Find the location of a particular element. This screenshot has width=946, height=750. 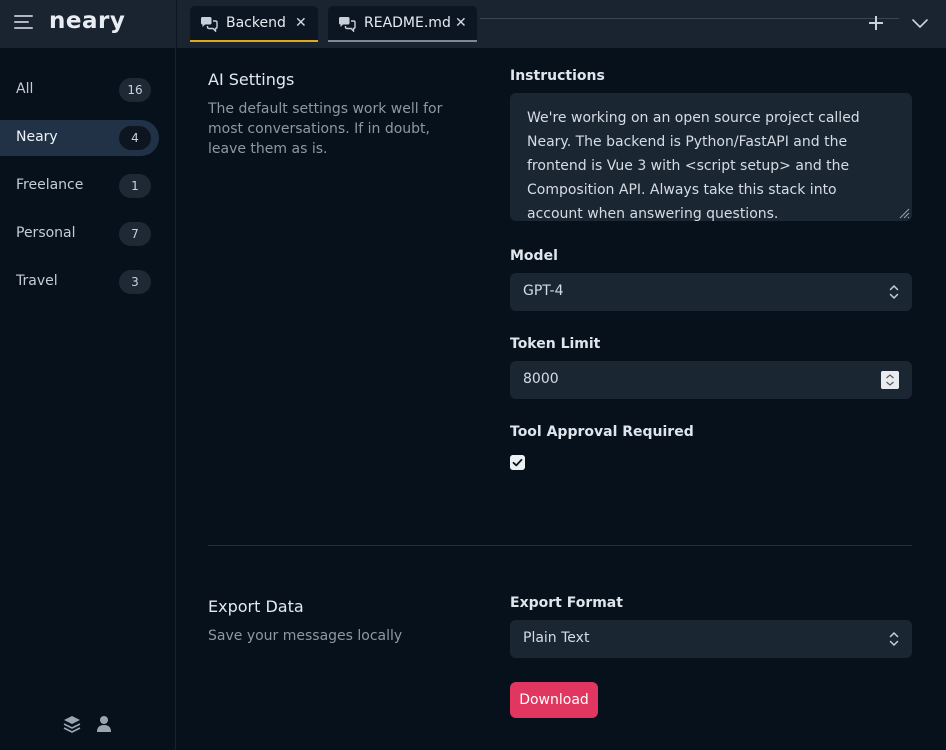

tool-approval-checkbox is located at coordinates (517, 462).